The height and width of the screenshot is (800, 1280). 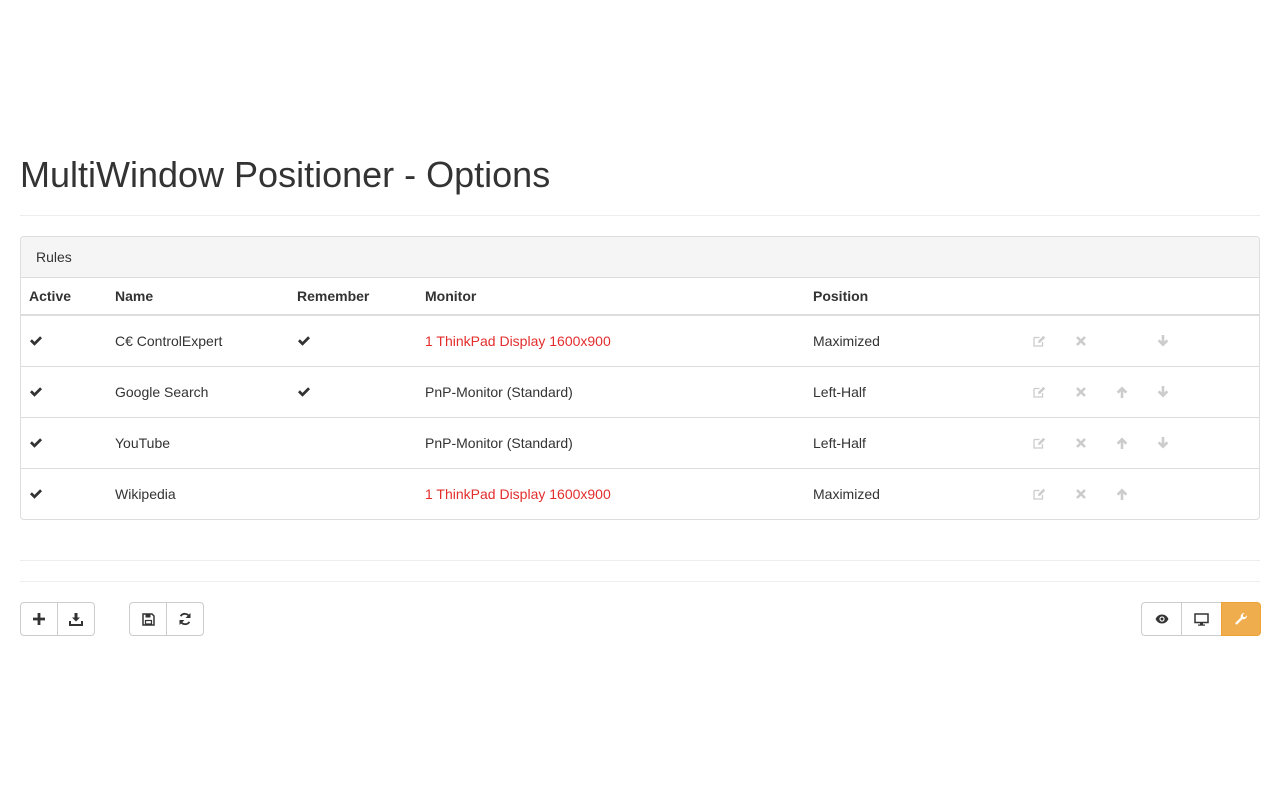 I want to click on preview-button, so click(x=1161, y=619).